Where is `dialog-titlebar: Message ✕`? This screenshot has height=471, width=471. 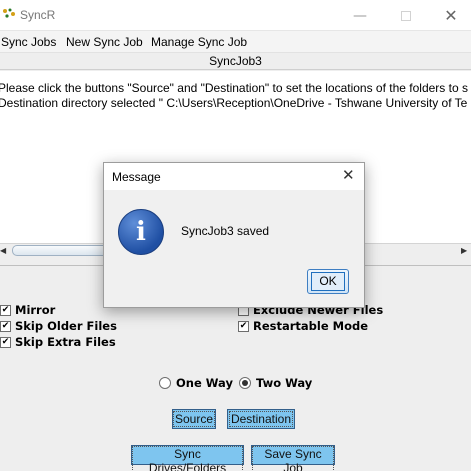 dialog-titlebar: Message ✕ is located at coordinates (234, 176).